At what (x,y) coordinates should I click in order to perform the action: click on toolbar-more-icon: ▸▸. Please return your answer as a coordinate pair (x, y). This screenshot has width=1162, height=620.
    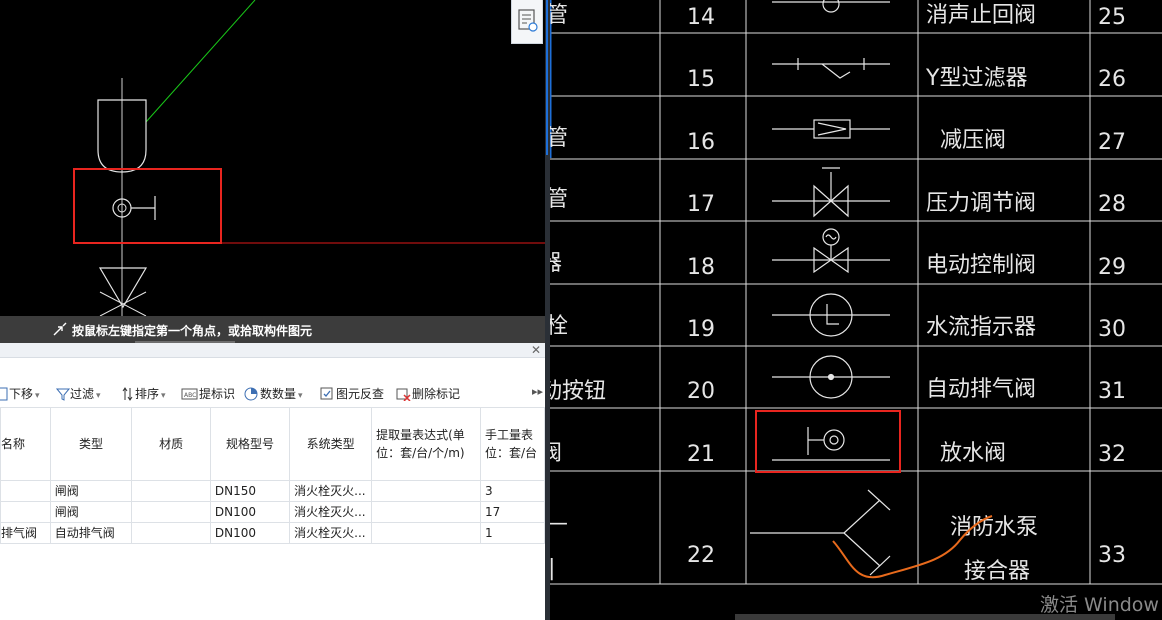
    Looking at the image, I should click on (537, 391).